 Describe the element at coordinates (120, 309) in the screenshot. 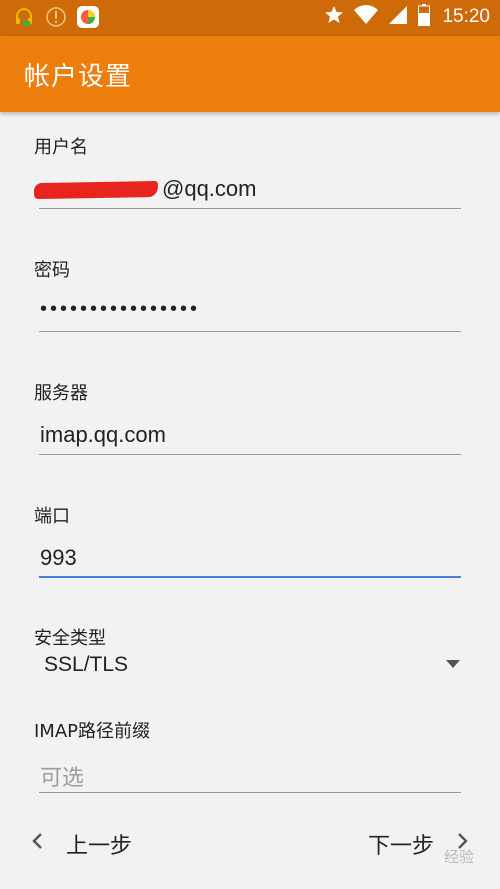

I see `password-field: ••••••••••••••••` at that location.